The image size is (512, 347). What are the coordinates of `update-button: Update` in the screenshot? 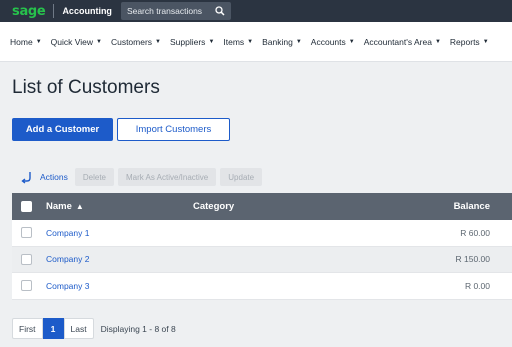 It's located at (241, 177).